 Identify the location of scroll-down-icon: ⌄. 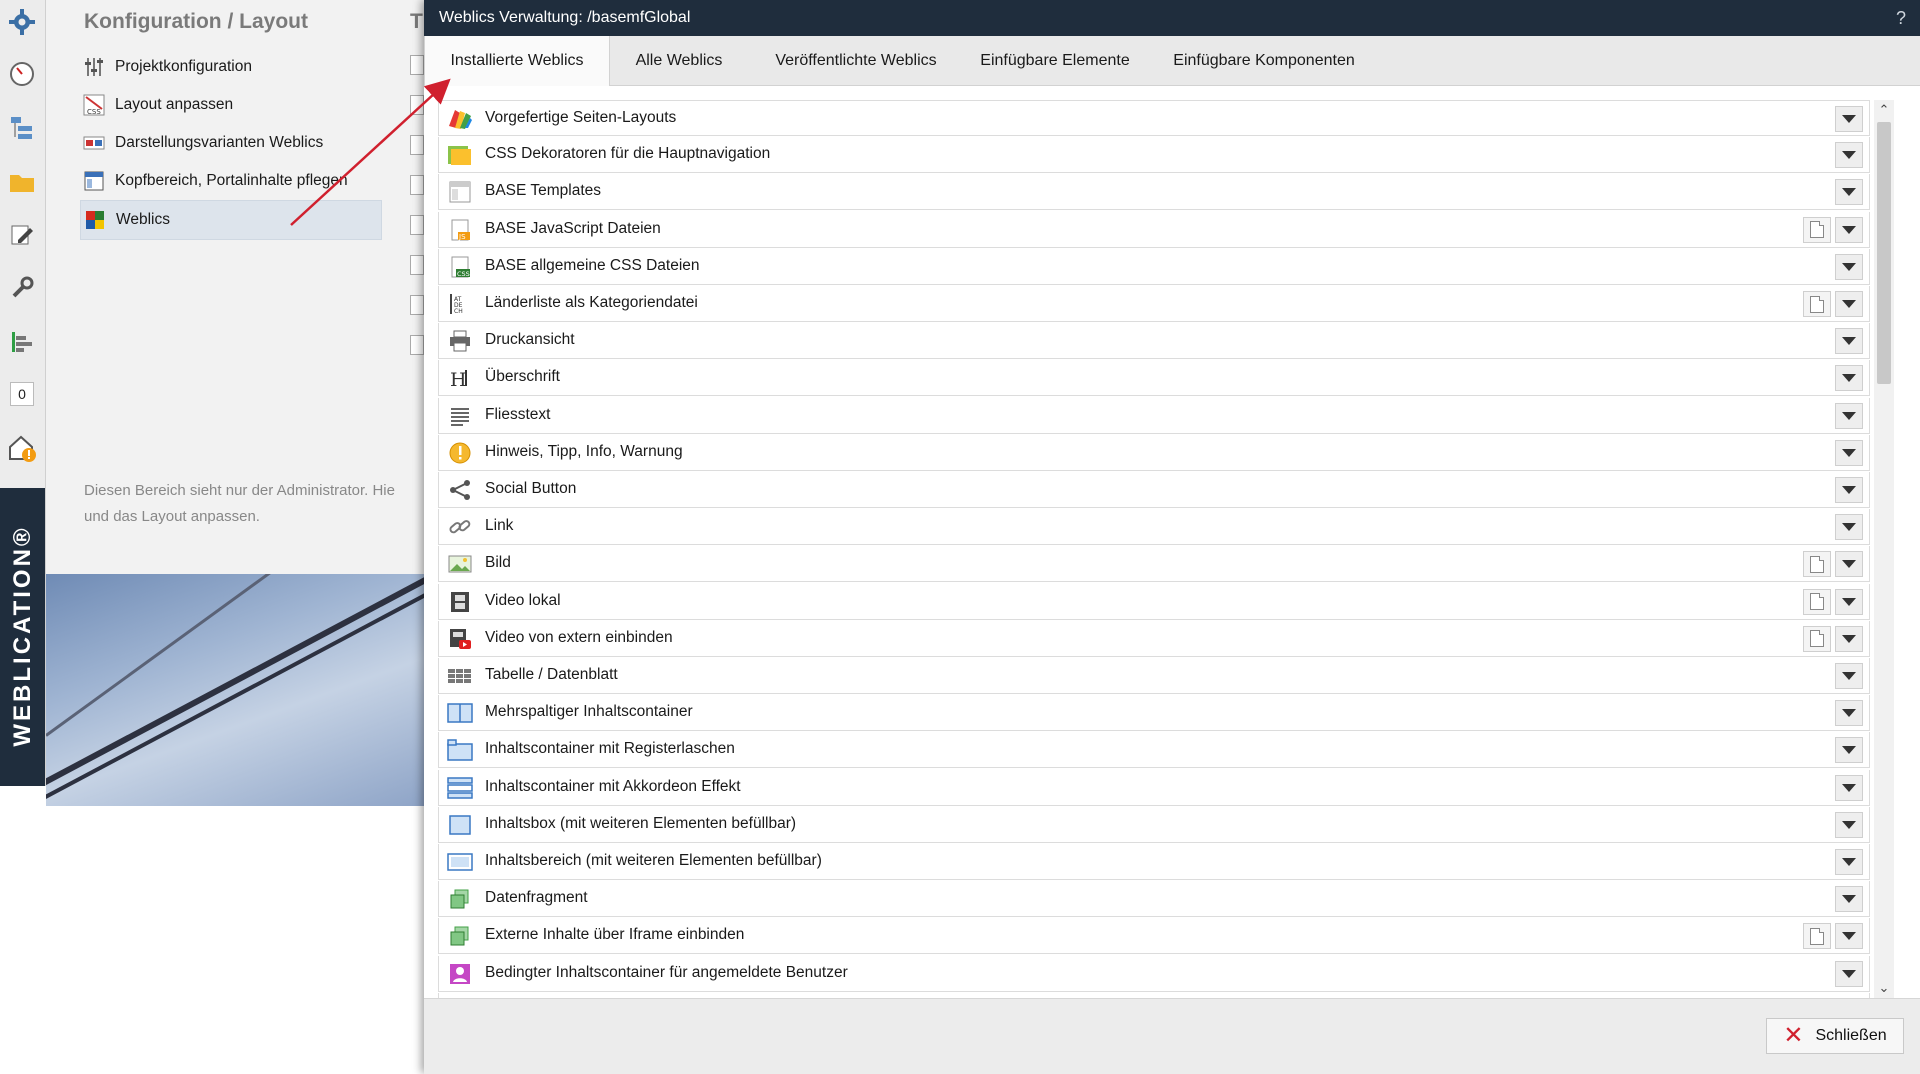
(1884, 988).